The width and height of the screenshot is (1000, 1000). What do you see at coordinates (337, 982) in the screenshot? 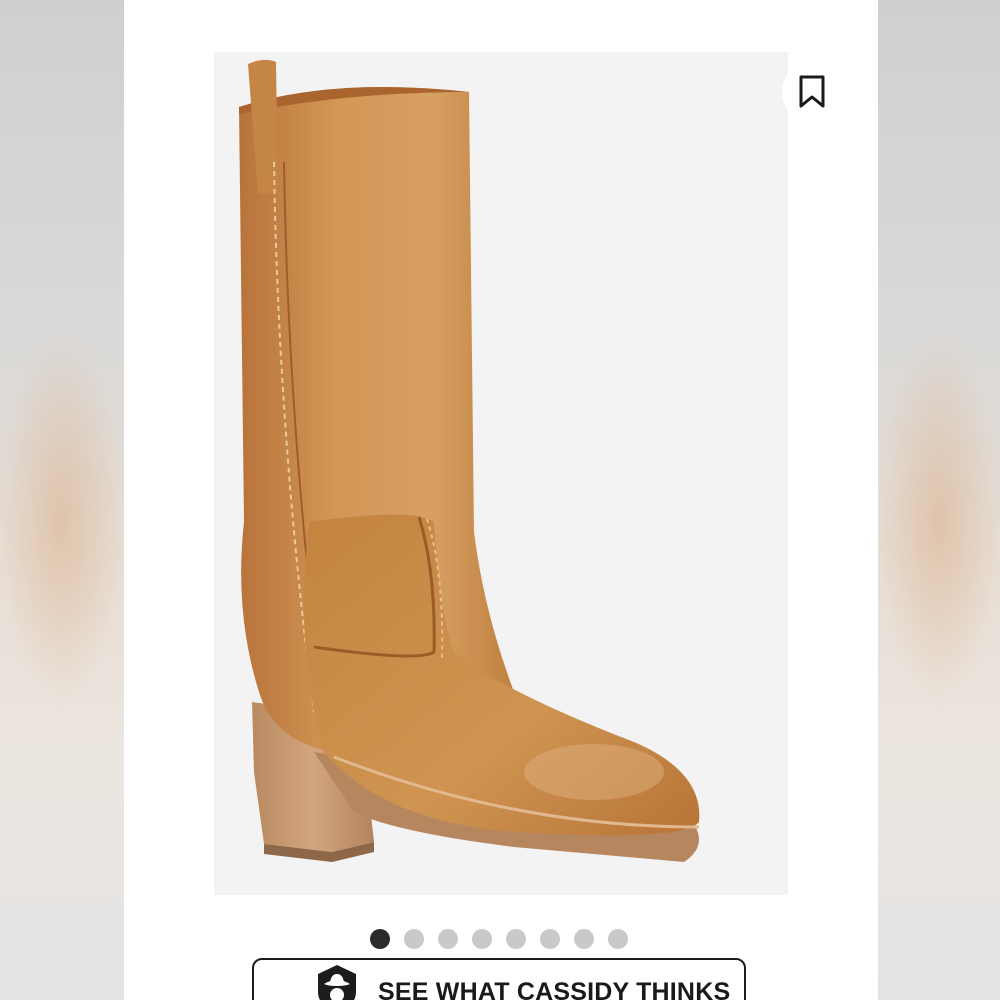
I see `cowboy-hat-assistant-icon` at bounding box center [337, 982].